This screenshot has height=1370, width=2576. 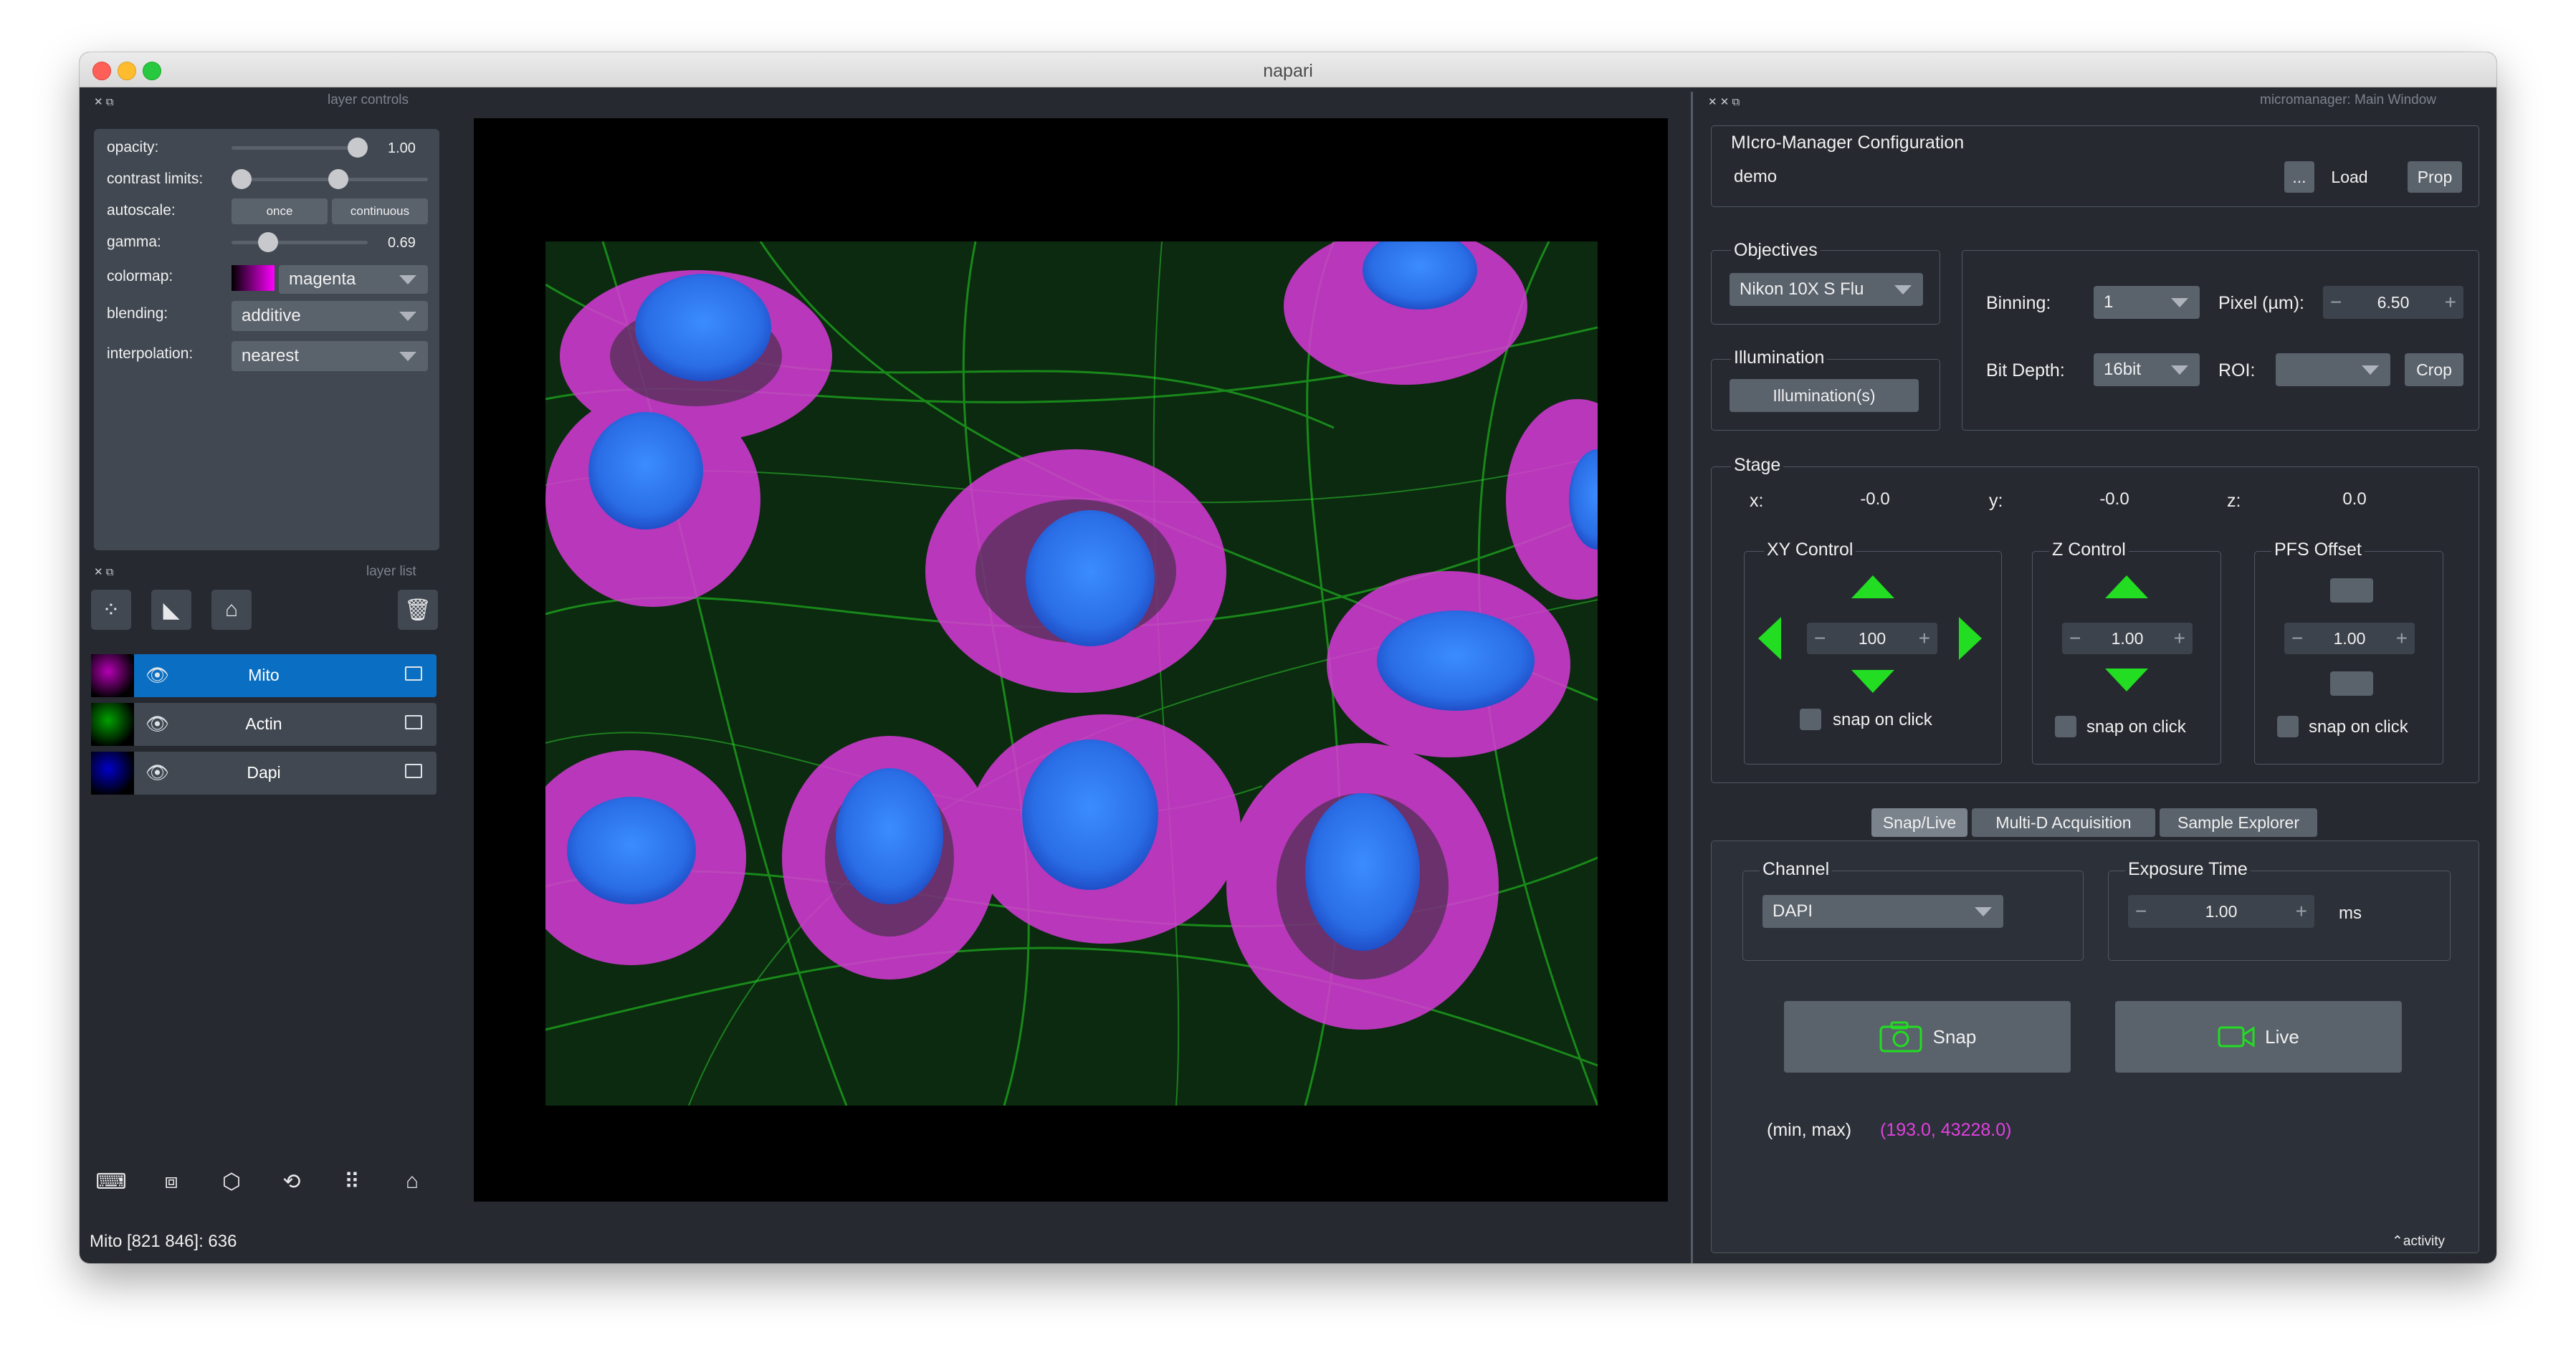 I want to click on transpose-icon: ⟲, so click(x=292, y=1181).